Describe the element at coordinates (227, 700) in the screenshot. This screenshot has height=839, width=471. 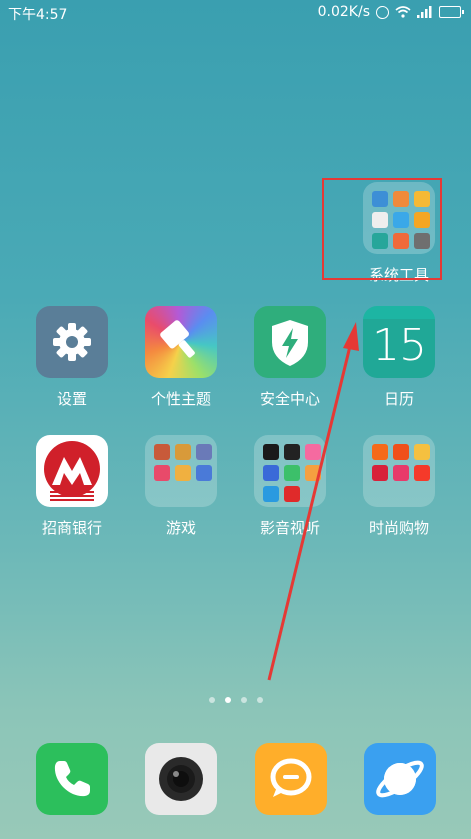
I see `page-dot-active` at that location.